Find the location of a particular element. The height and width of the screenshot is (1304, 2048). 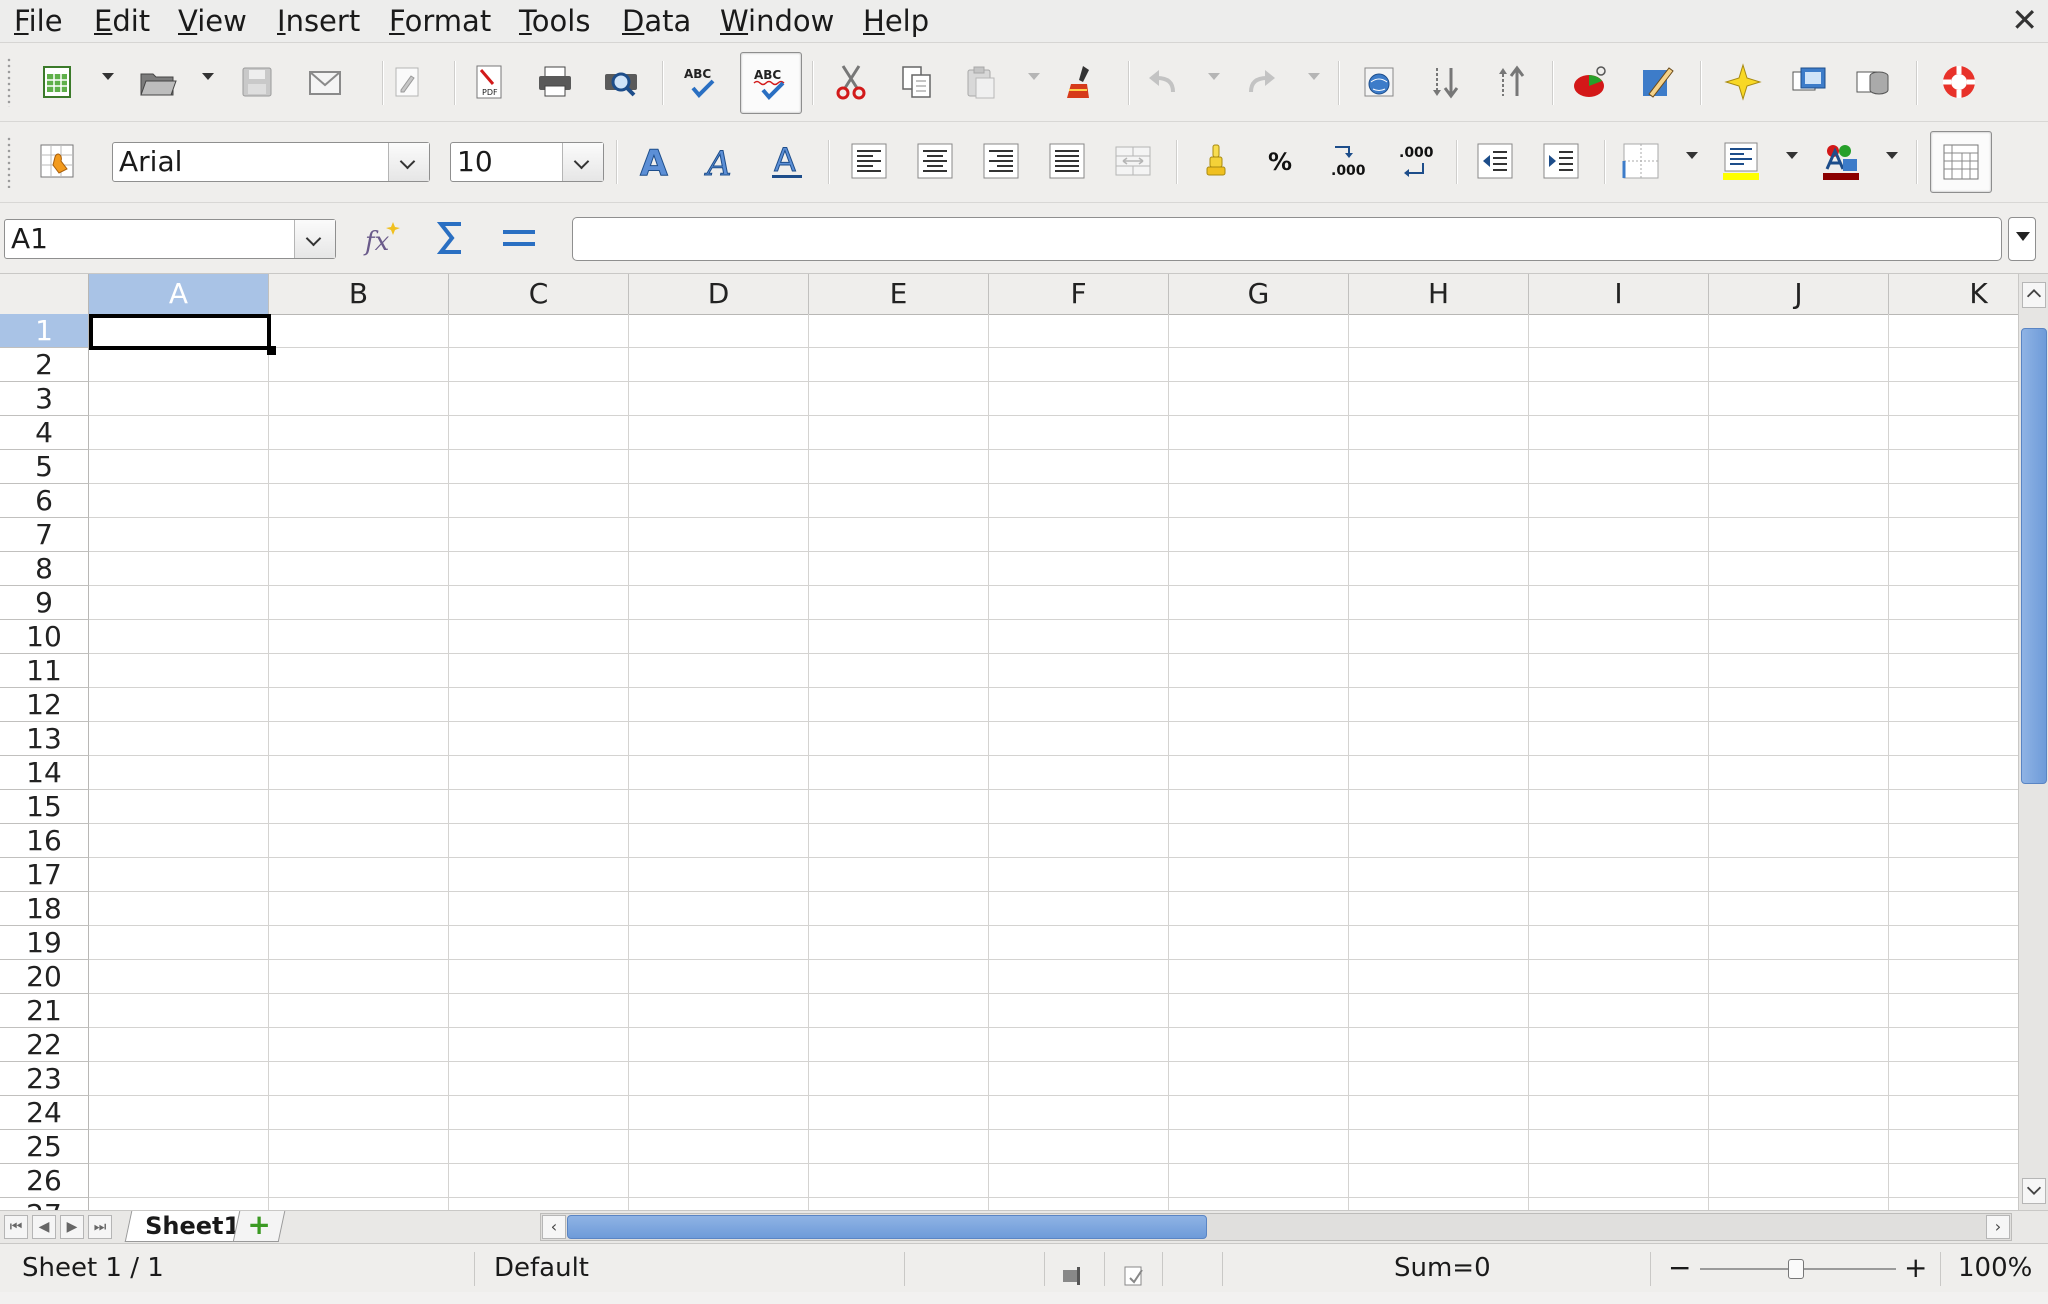

font-name-dropdown-icon is located at coordinates (408, 162).